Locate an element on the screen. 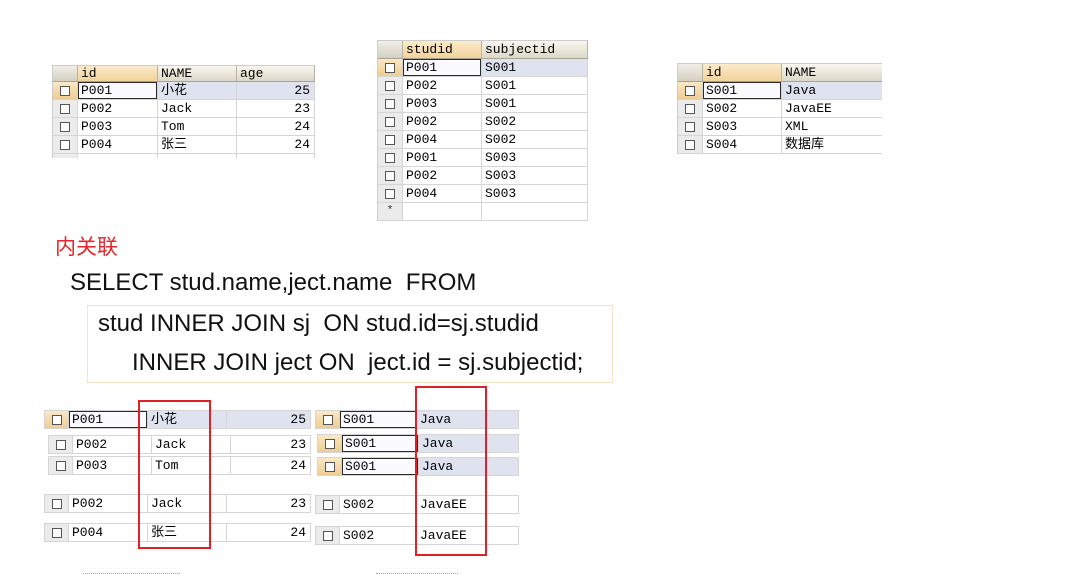  table-row: S001 Java is located at coordinates (780, 91).